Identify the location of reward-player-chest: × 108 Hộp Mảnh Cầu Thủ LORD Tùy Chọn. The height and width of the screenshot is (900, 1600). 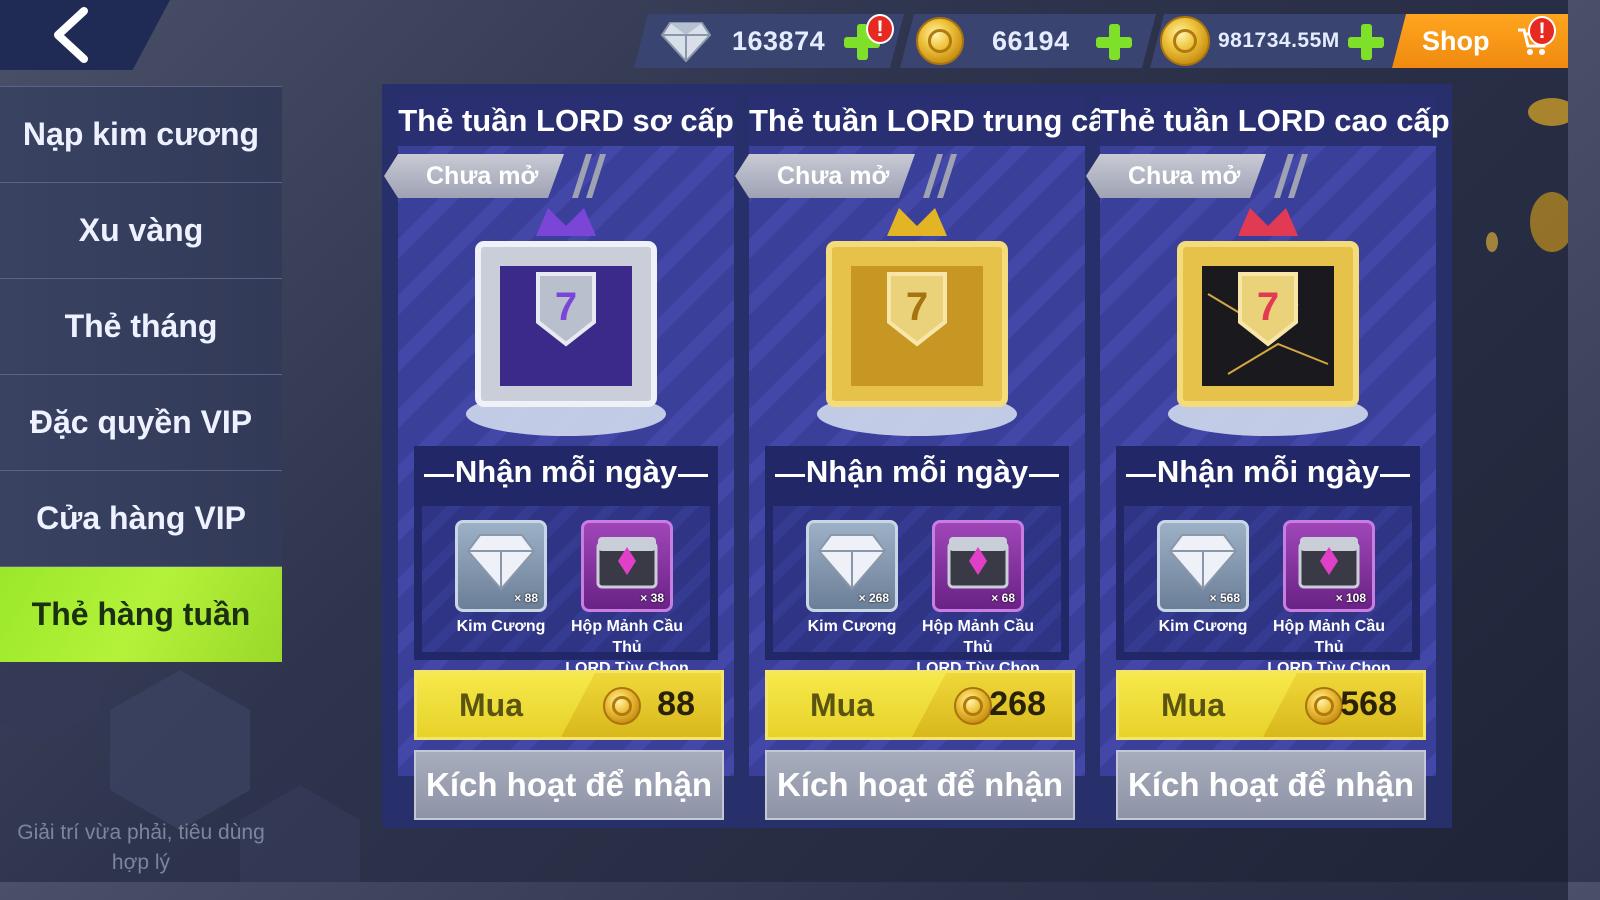
(1329, 599).